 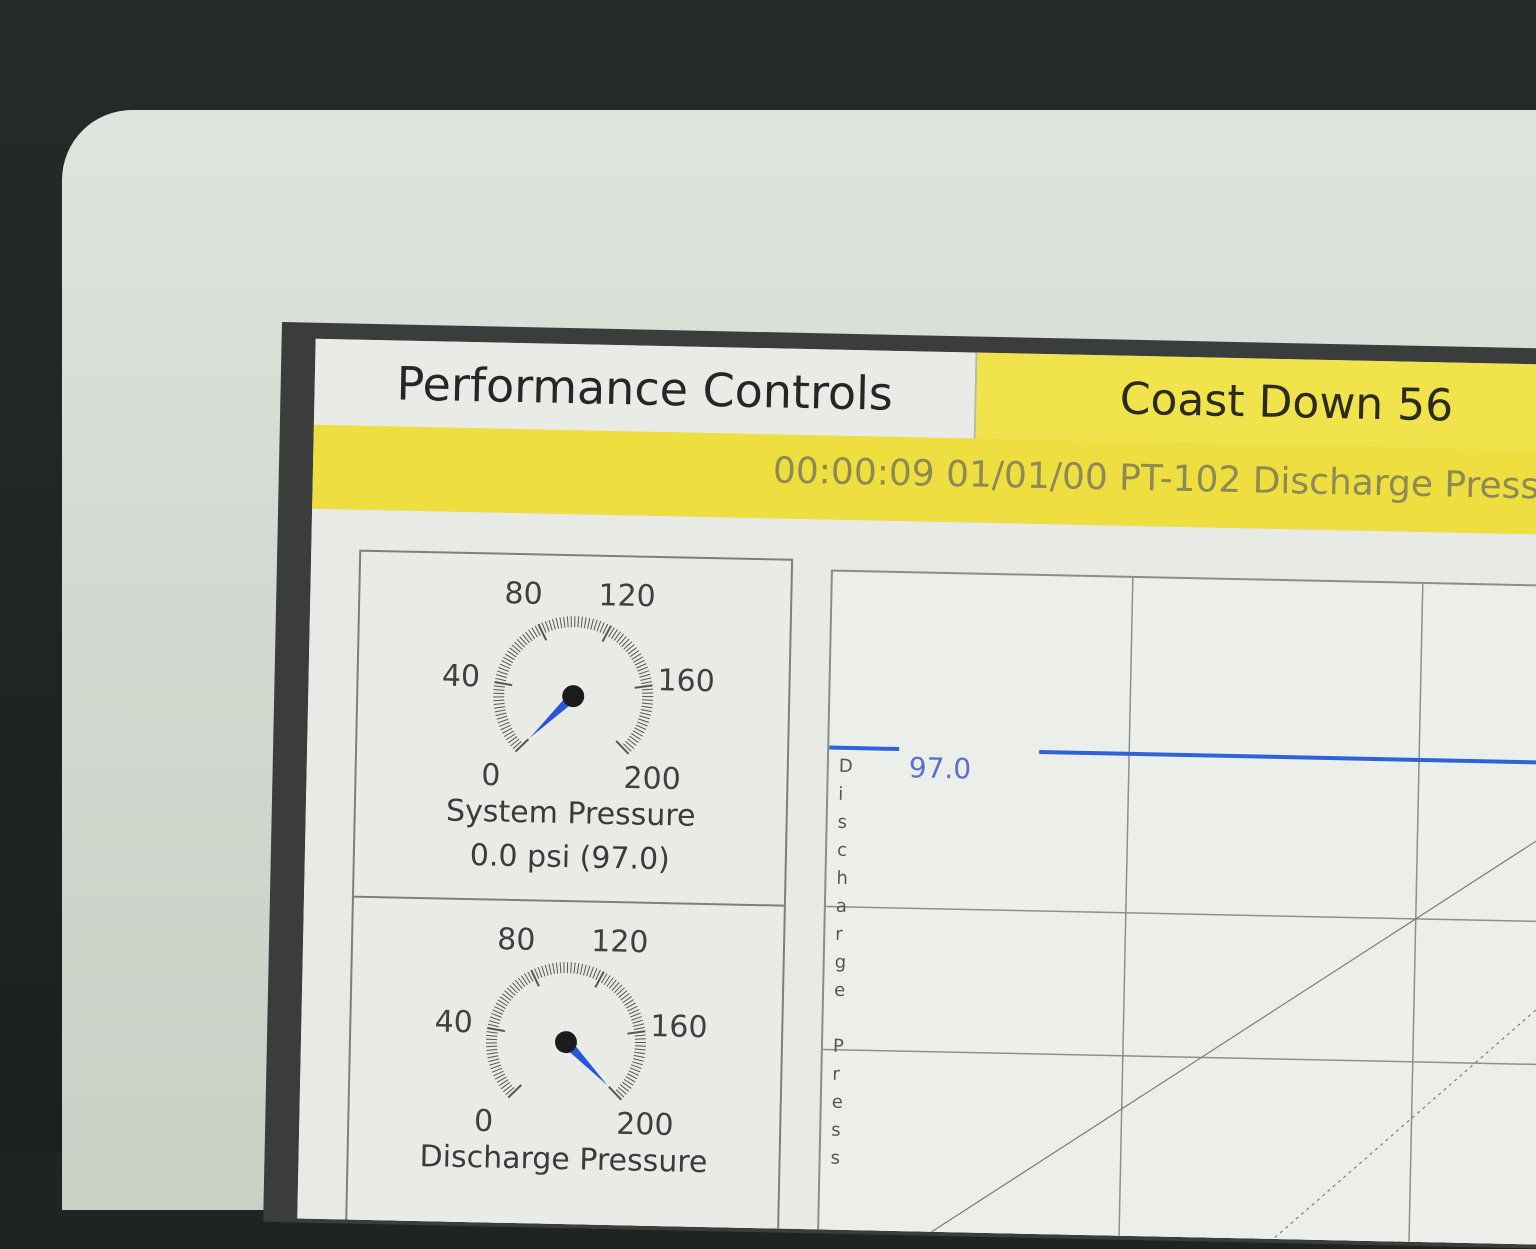 What do you see at coordinates (939, 768) in the screenshot?
I see `trend-value-label: 97.0` at bounding box center [939, 768].